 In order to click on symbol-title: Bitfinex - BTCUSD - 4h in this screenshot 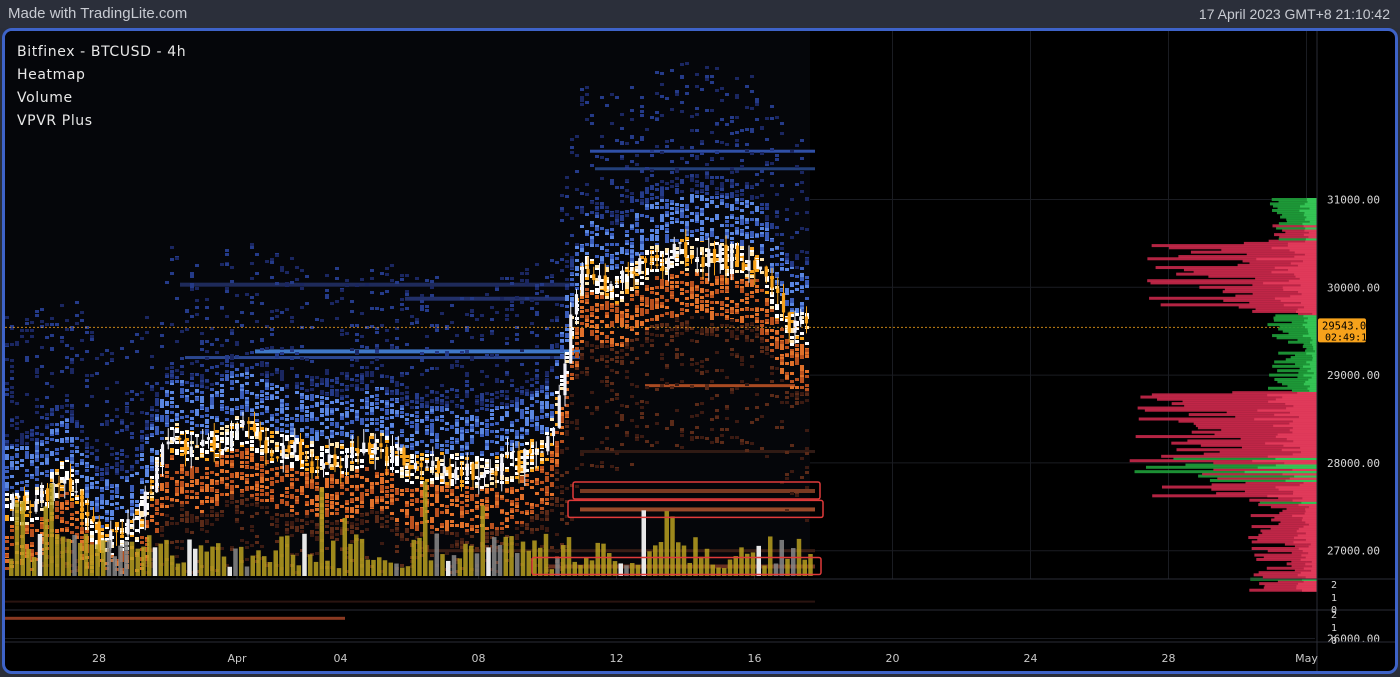, I will do `click(101, 52)`.